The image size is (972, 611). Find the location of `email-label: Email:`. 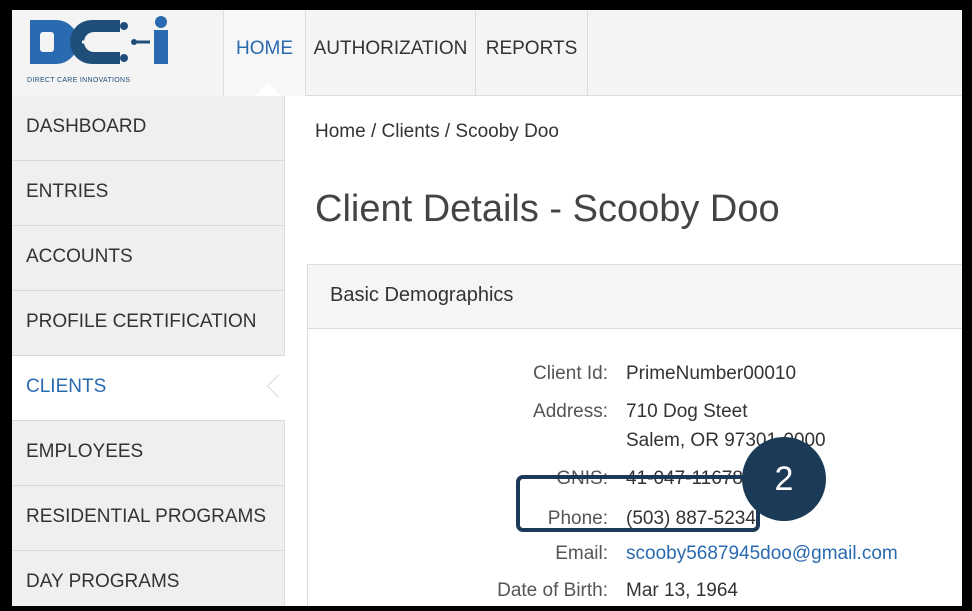

email-label: Email: is located at coordinates (581, 553).